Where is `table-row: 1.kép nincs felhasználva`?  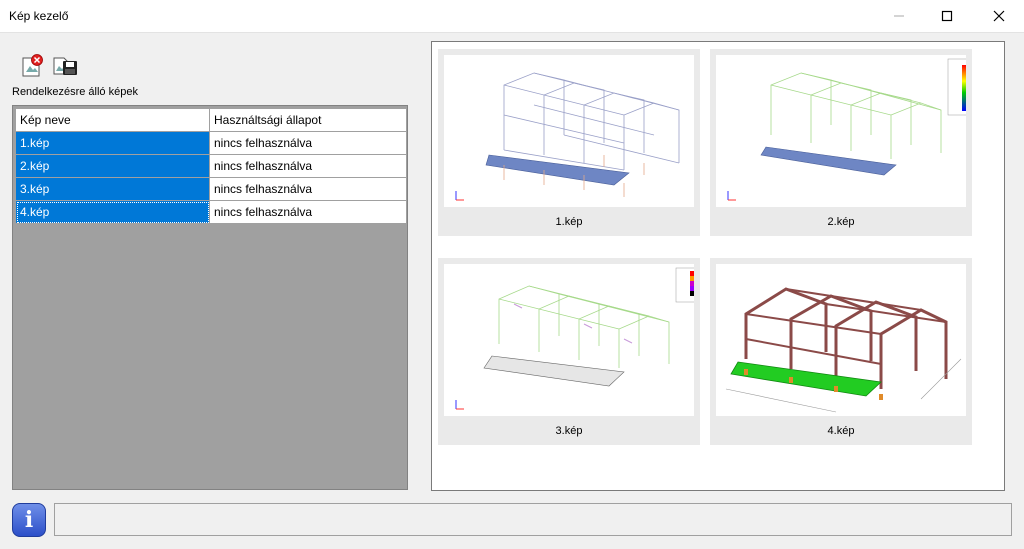
table-row: 1.kép nincs felhasználva is located at coordinates (211, 143).